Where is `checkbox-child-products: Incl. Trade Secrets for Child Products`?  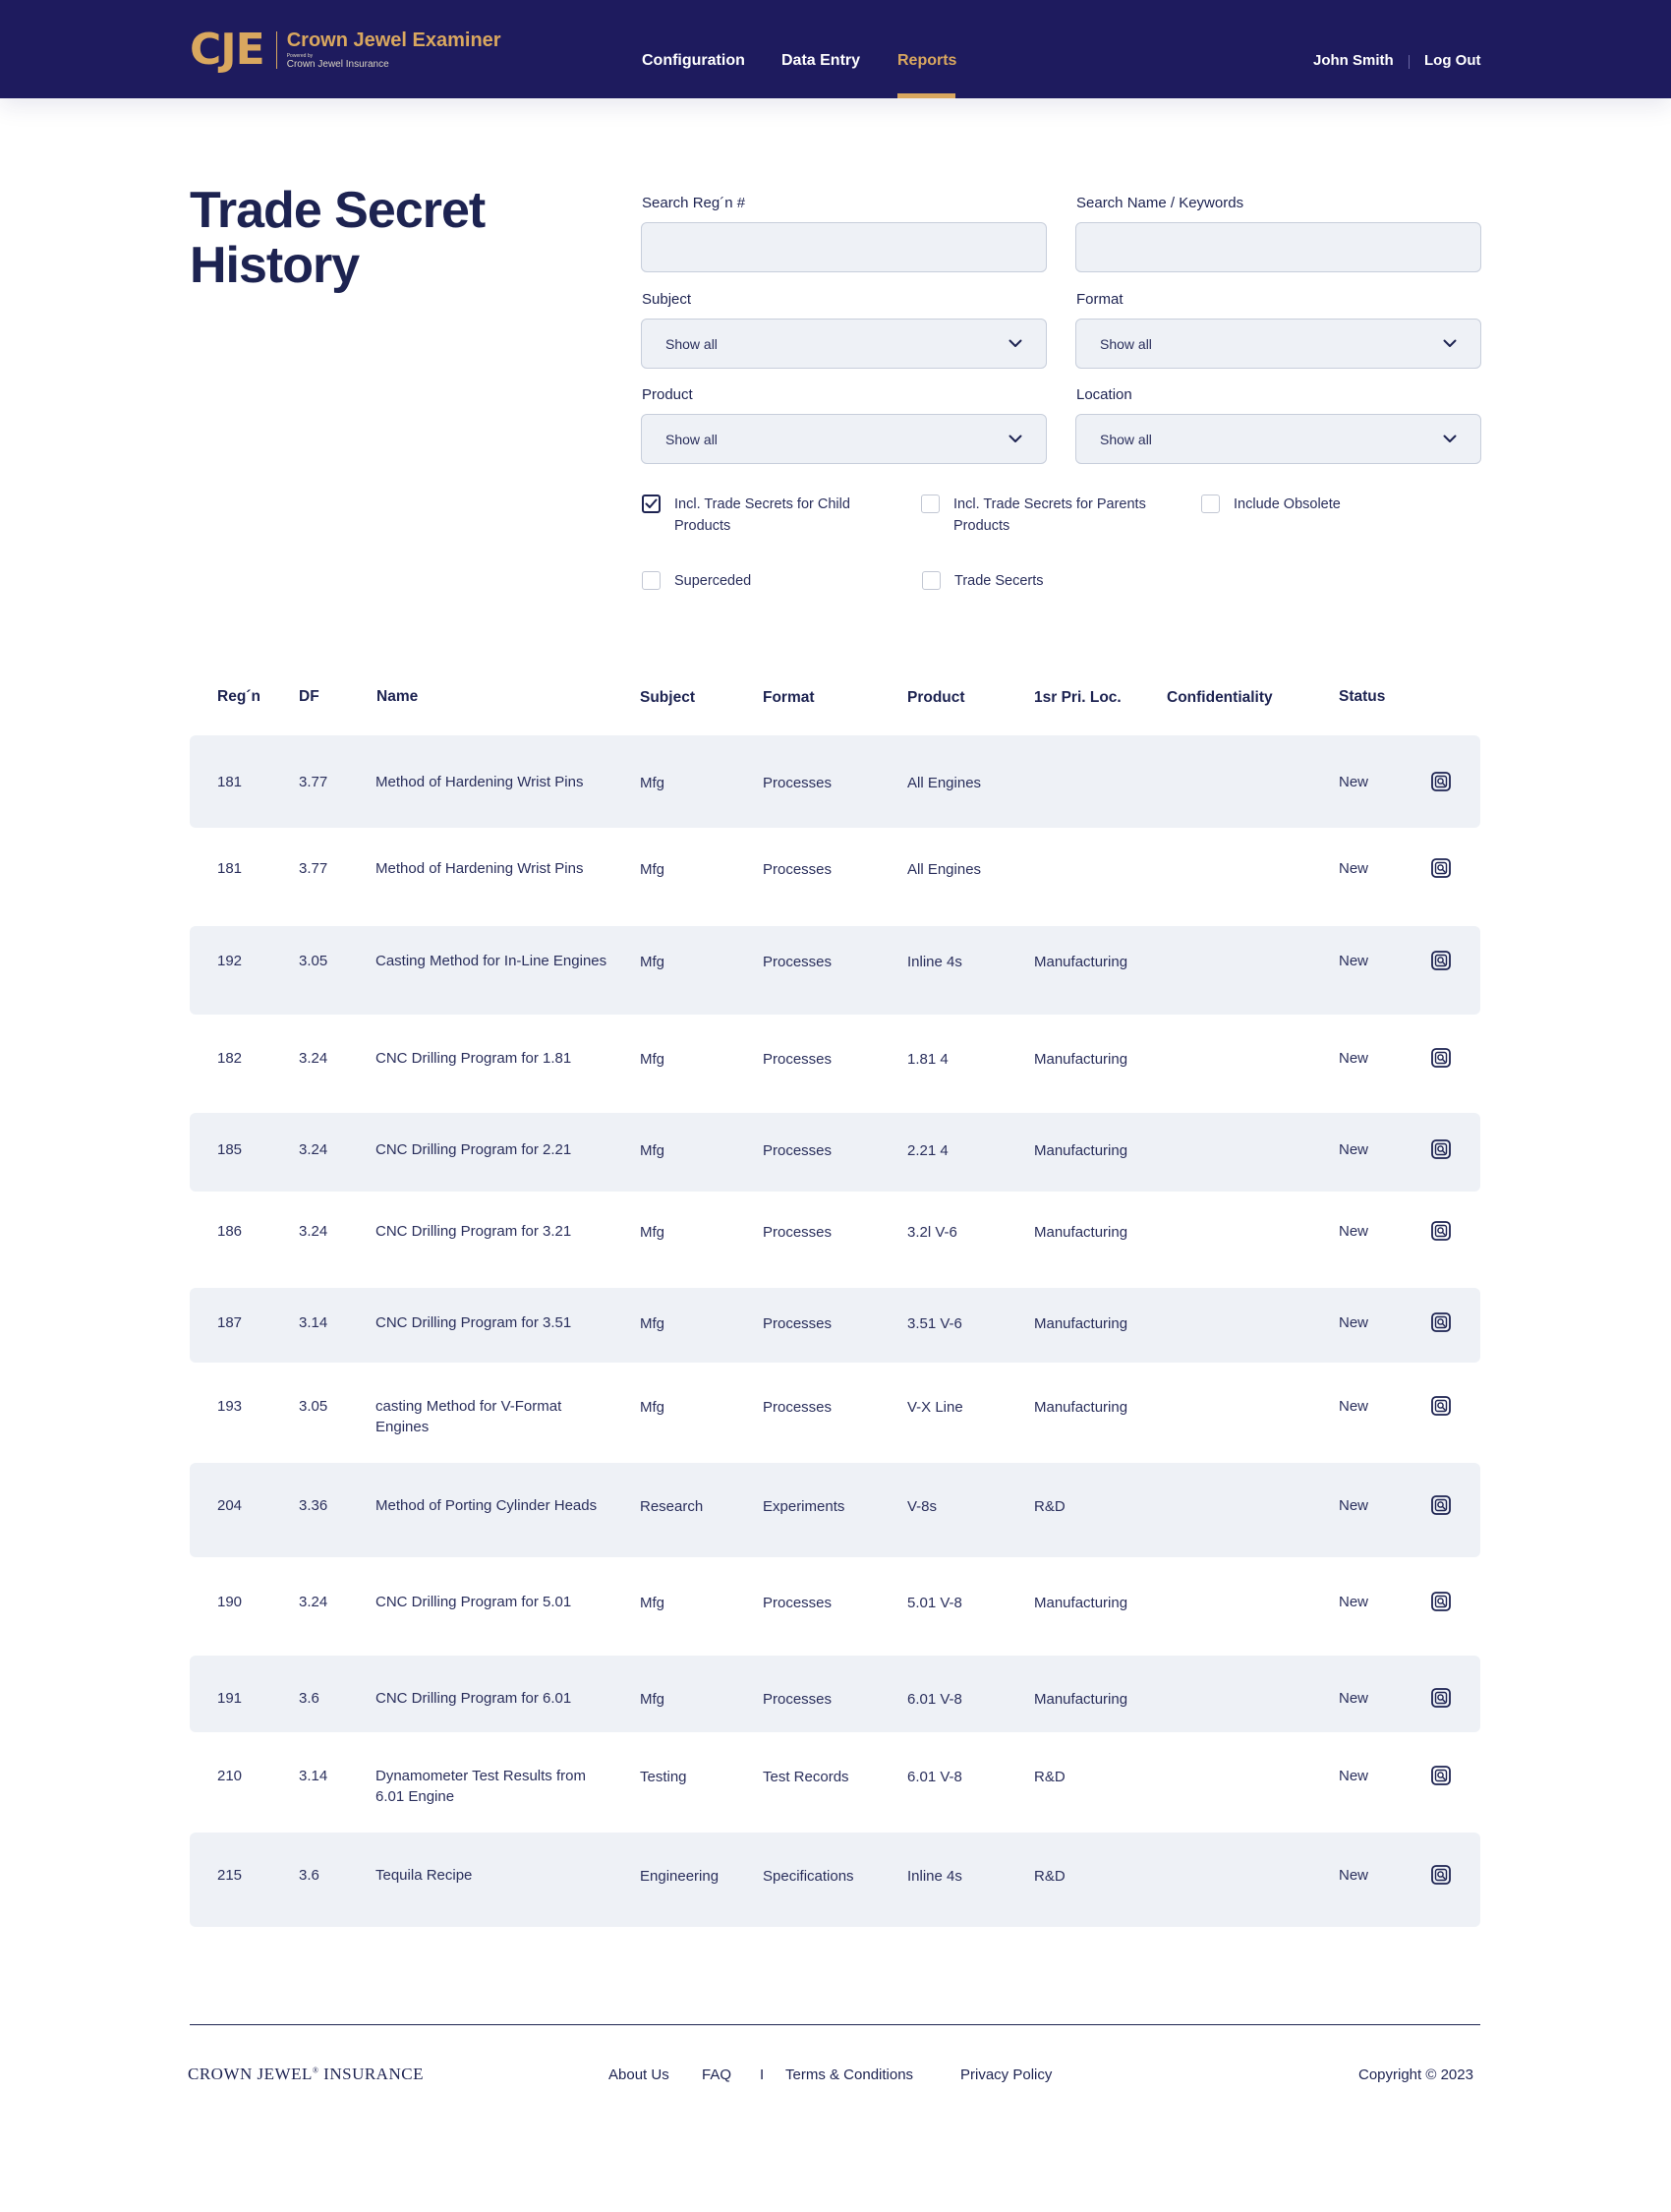 checkbox-child-products: Incl. Trade Secrets for Child Products is located at coordinates (760, 516).